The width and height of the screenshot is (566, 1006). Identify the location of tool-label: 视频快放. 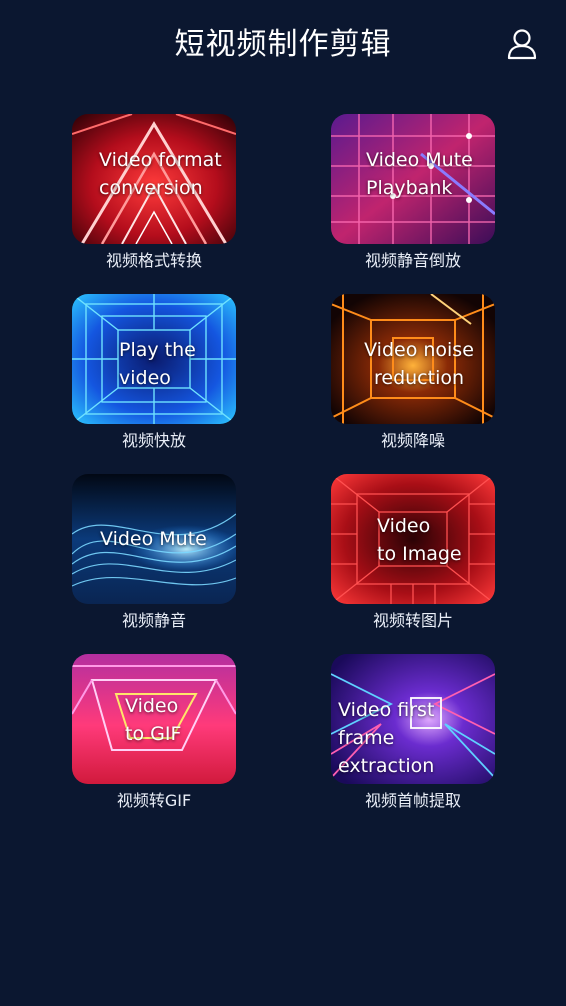
(153, 440).